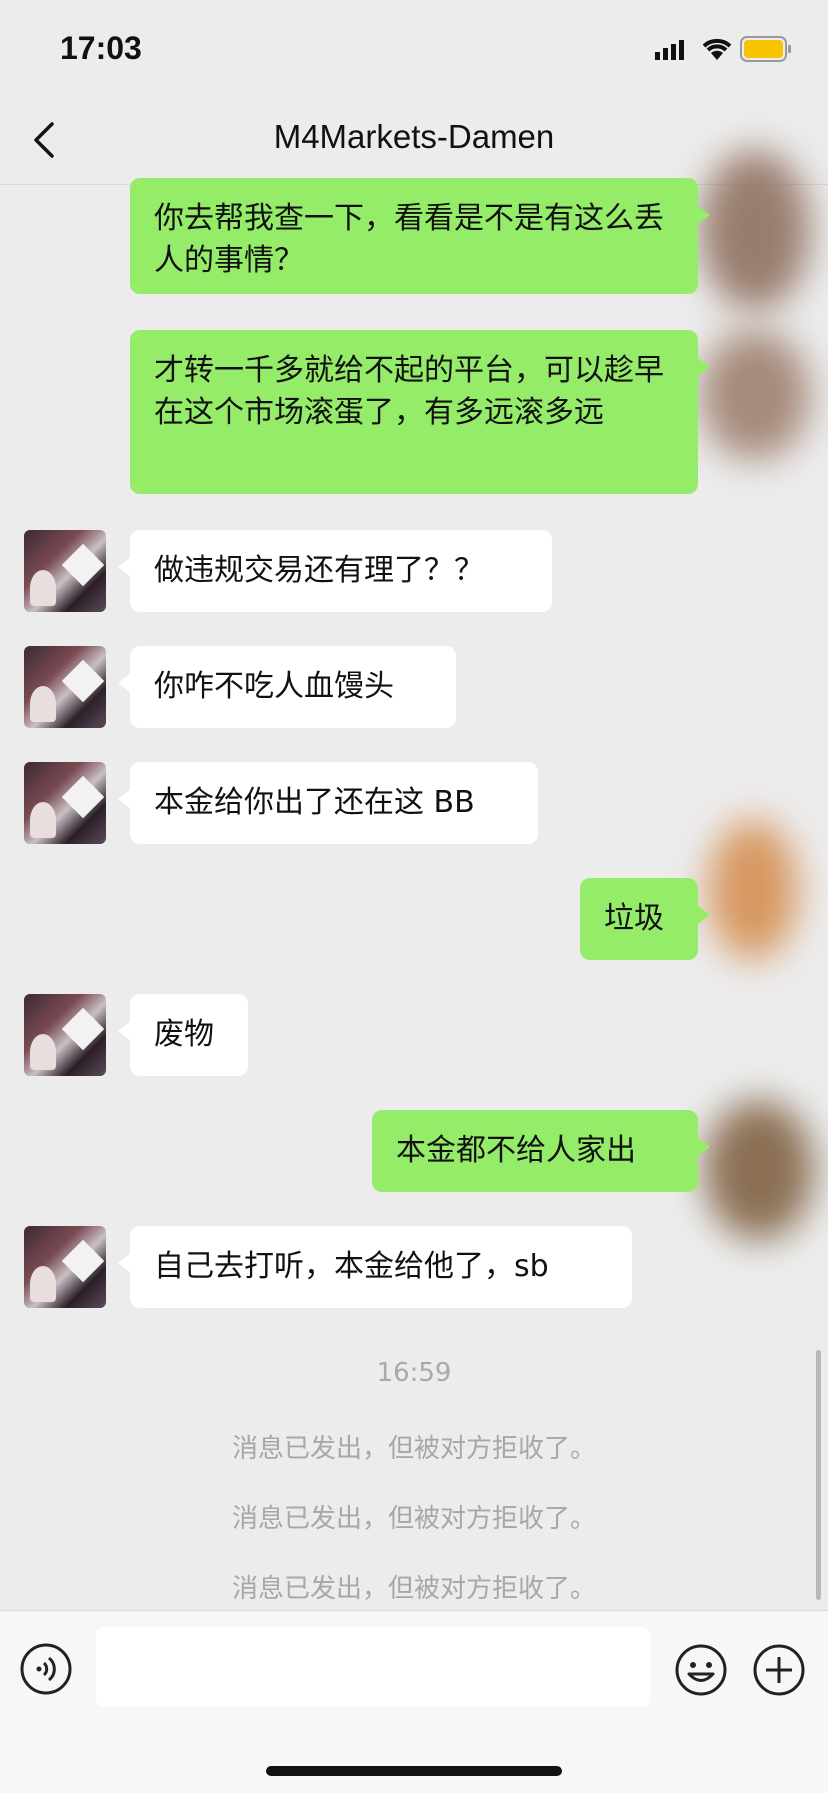 The width and height of the screenshot is (828, 1793). Describe the element at coordinates (46, 1669) in the screenshot. I see `voice-icon` at that location.